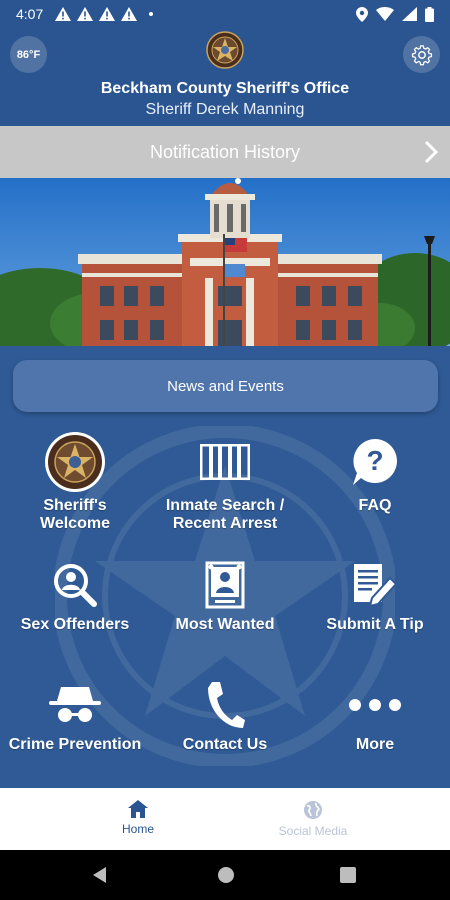 This screenshot has width=450, height=900. What do you see at coordinates (225, 585) in the screenshot?
I see `wanted-poster-icon` at bounding box center [225, 585].